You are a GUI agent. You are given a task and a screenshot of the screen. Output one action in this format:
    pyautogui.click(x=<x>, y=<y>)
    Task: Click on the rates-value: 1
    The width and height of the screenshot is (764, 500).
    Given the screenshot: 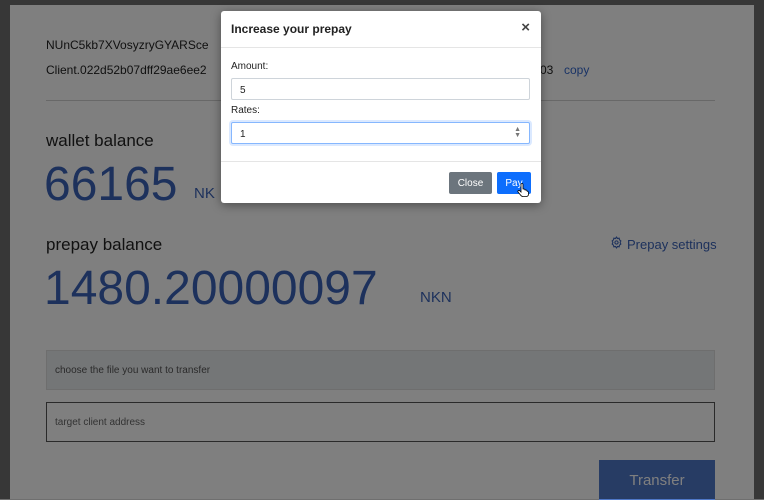 What is the action you would take?
    pyautogui.click(x=243, y=134)
    